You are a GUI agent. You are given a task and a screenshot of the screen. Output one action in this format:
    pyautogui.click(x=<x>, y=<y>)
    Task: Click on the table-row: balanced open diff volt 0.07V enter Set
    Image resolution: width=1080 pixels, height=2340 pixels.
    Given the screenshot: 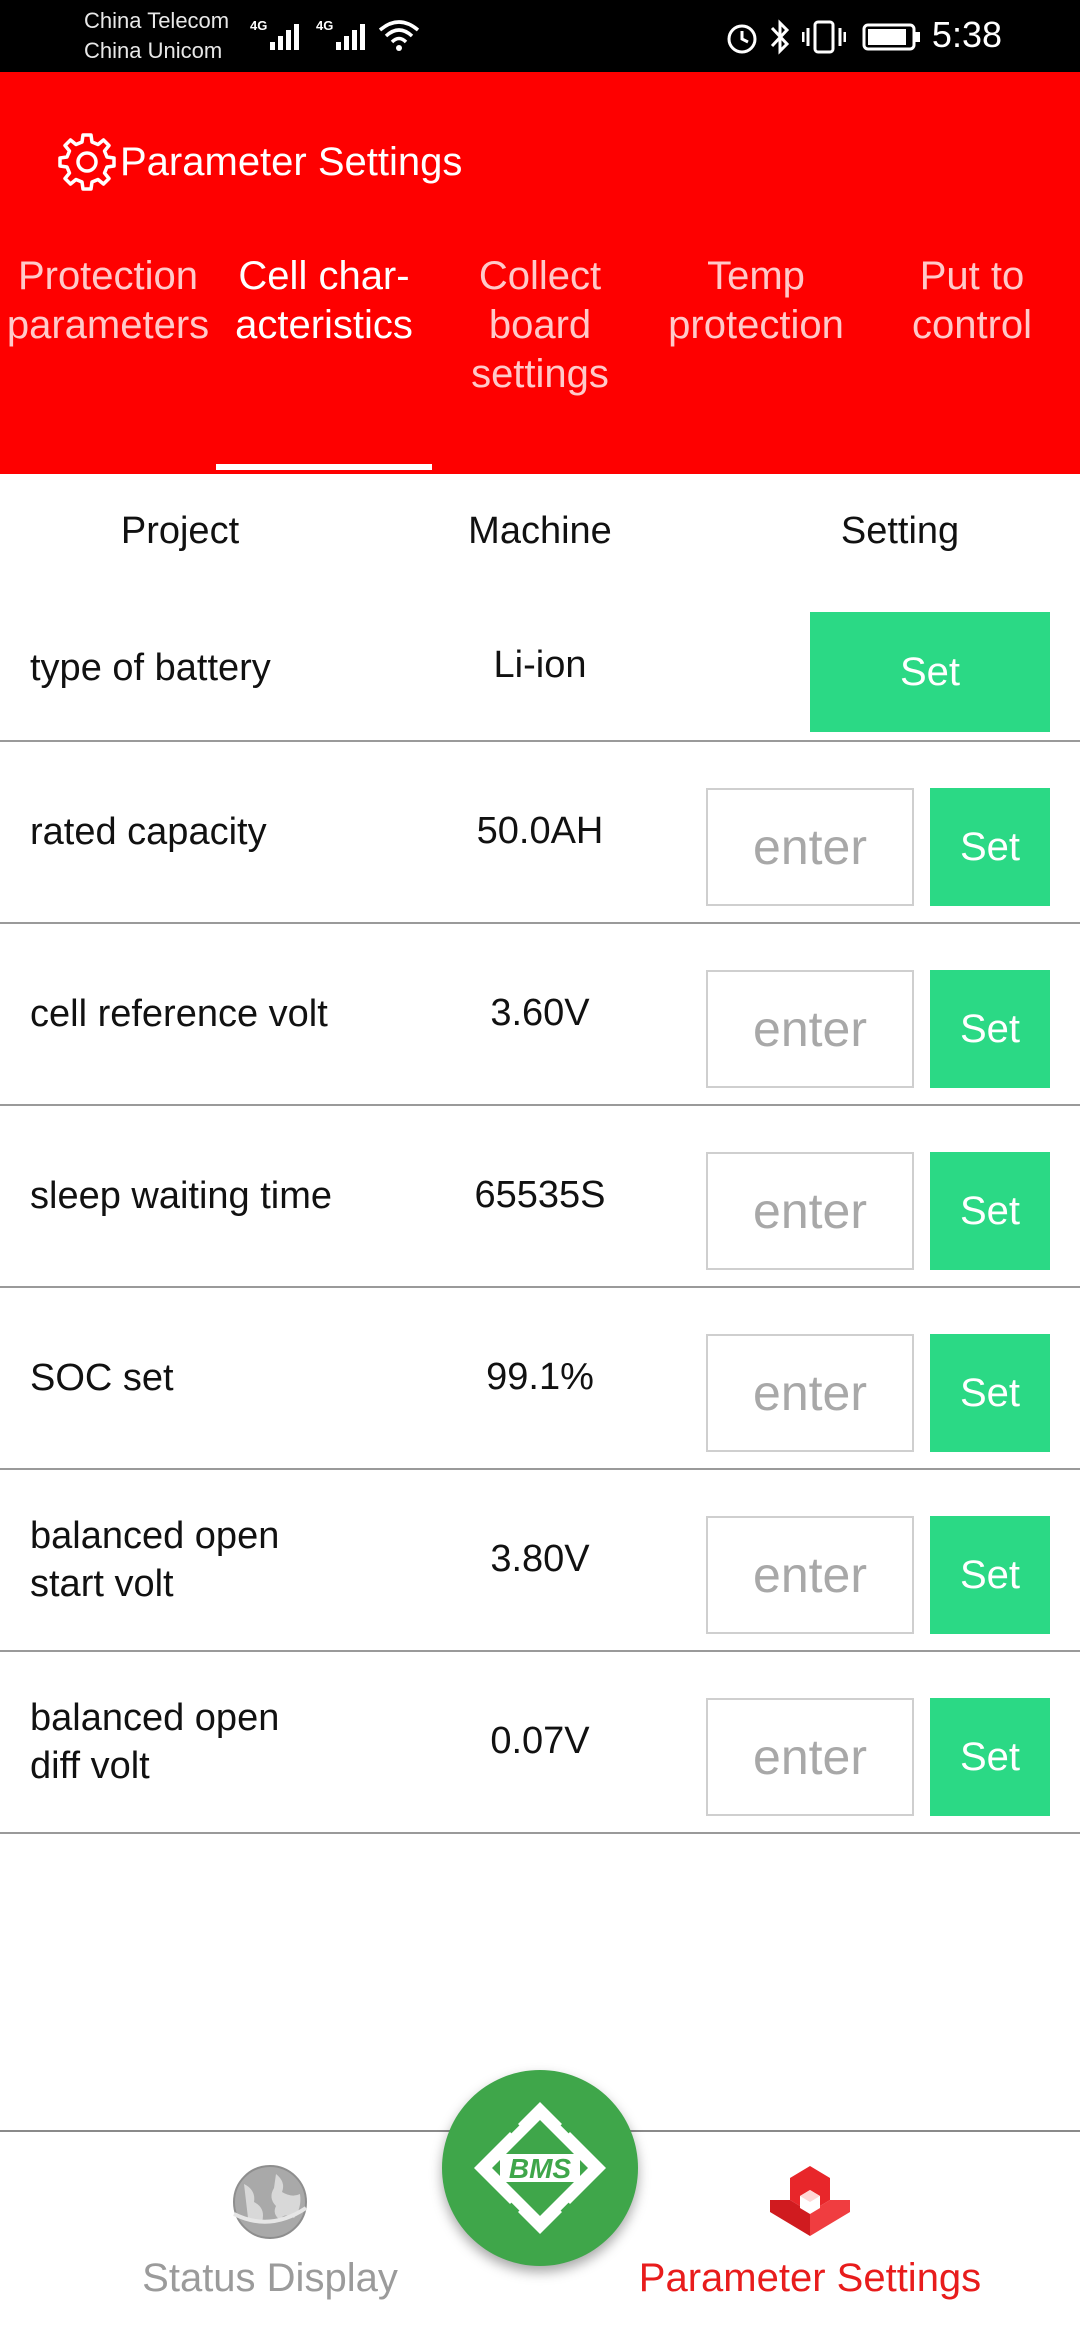 What is the action you would take?
    pyautogui.click(x=540, y=1743)
    